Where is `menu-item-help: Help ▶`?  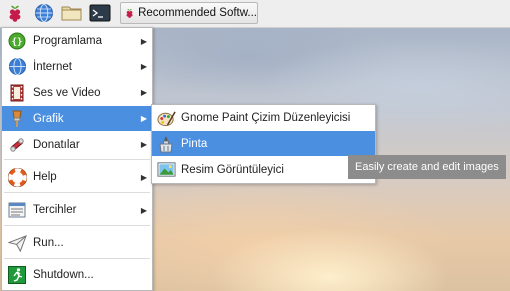
menu-item-help: Help ▶ is located at coordinates (77, 177).